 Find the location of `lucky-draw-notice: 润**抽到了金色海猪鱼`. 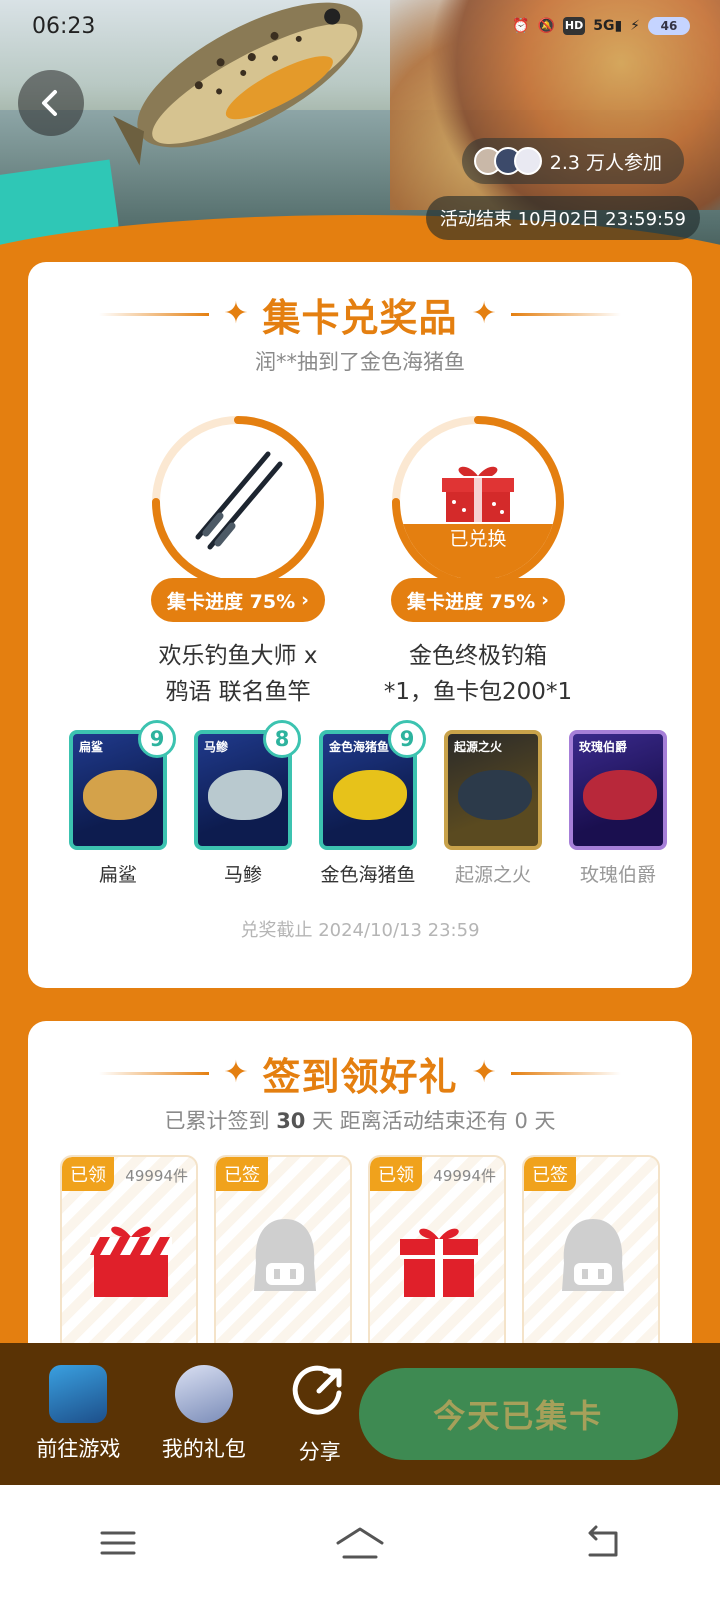

lucky-draw-notice: 润**抽到了金色海猪鱼 is located at coordinates (360, 362).